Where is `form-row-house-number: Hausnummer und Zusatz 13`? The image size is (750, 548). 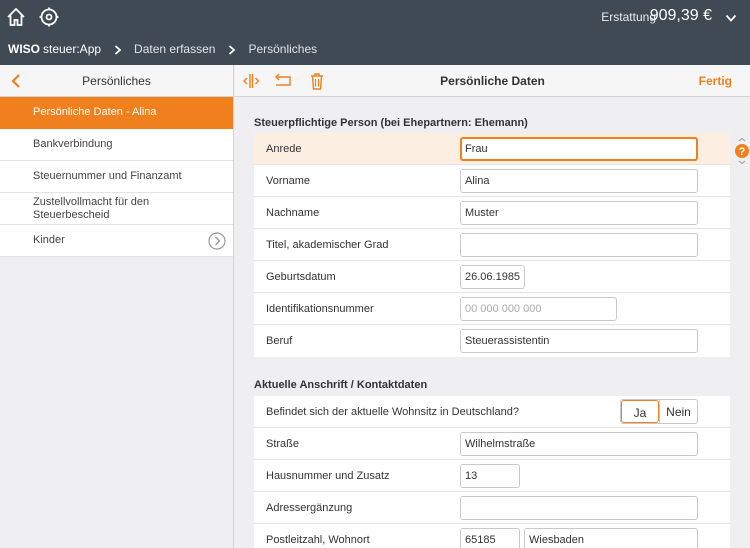 form-row-house-number: Hausnummer und Zusatz 13 is located at coordinates (492, 476).